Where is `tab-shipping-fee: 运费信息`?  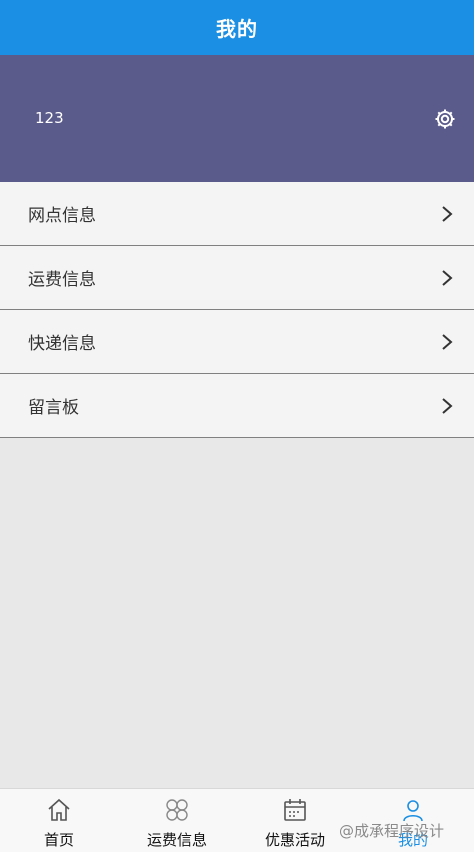
tab-shipping-fee: 运费信息 is located at coordinates (177, 820).